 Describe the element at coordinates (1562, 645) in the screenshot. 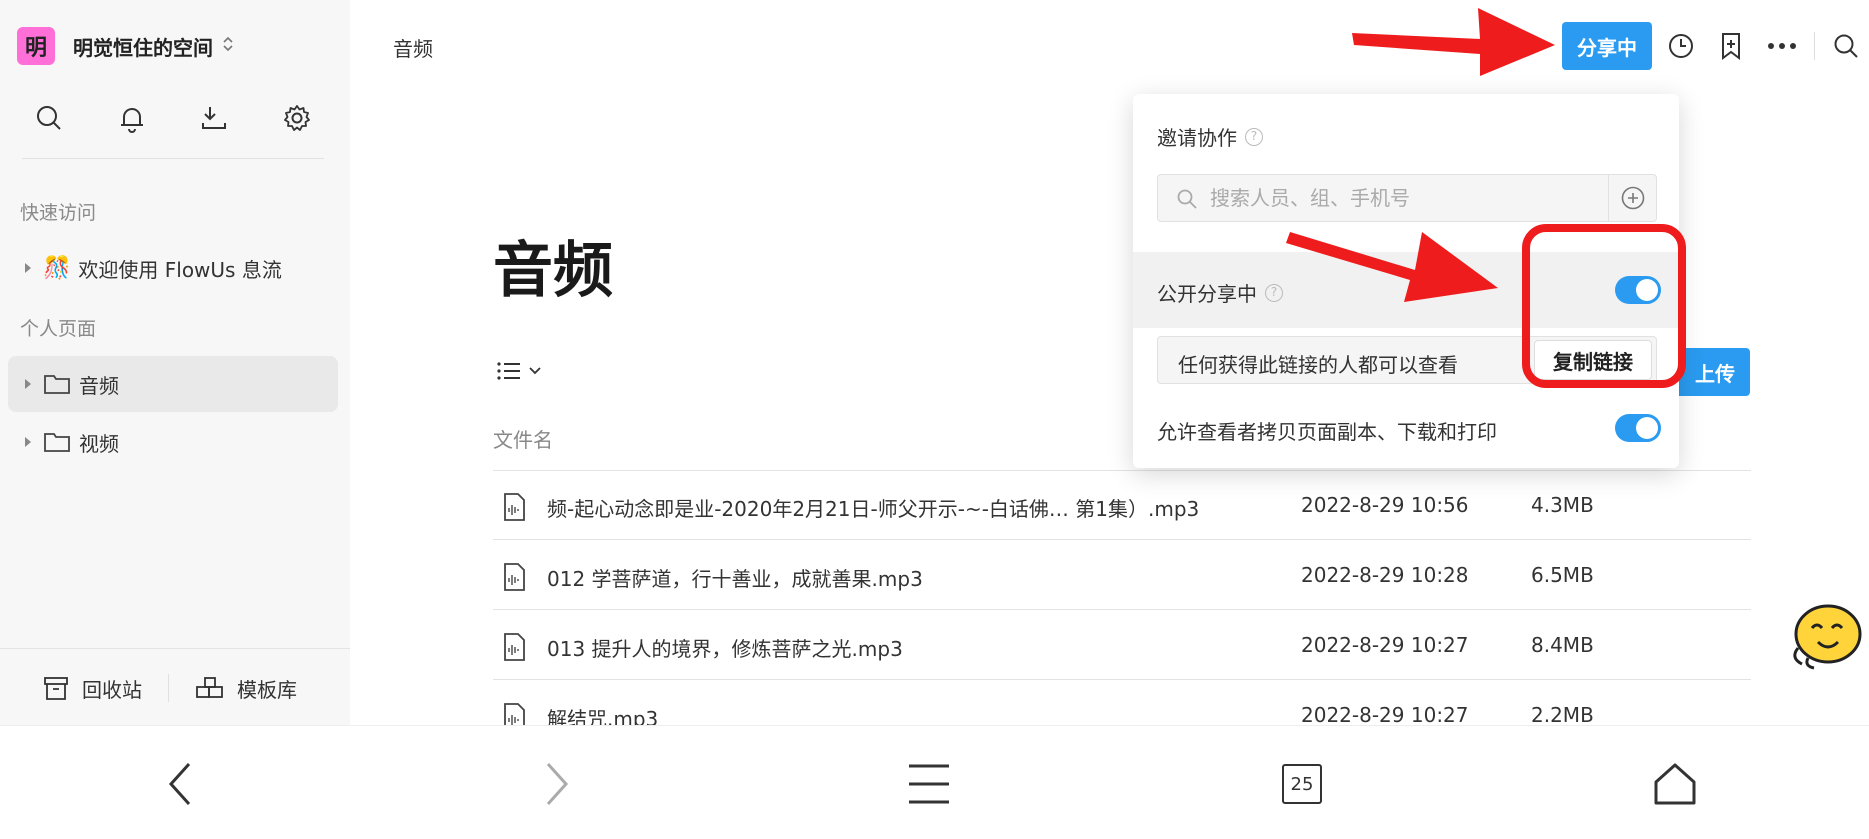

I see `file-size: 8.4MB` at that location.